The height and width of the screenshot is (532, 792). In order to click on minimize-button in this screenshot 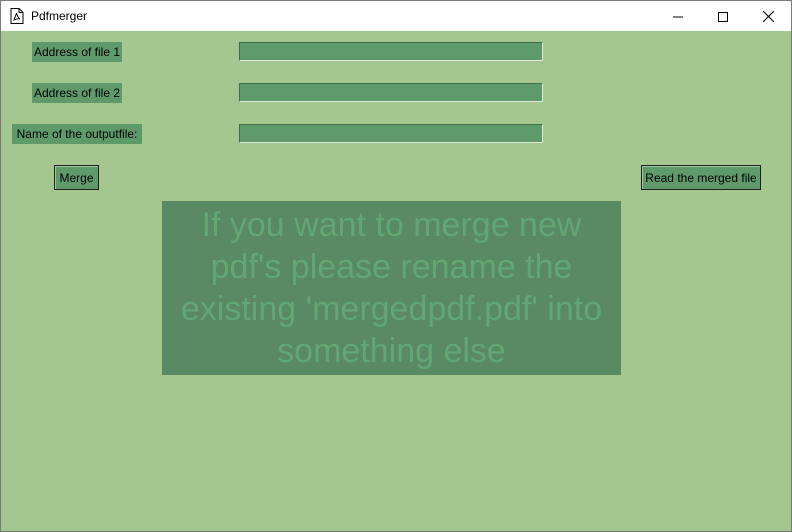, I will do `click(678, 16)`.